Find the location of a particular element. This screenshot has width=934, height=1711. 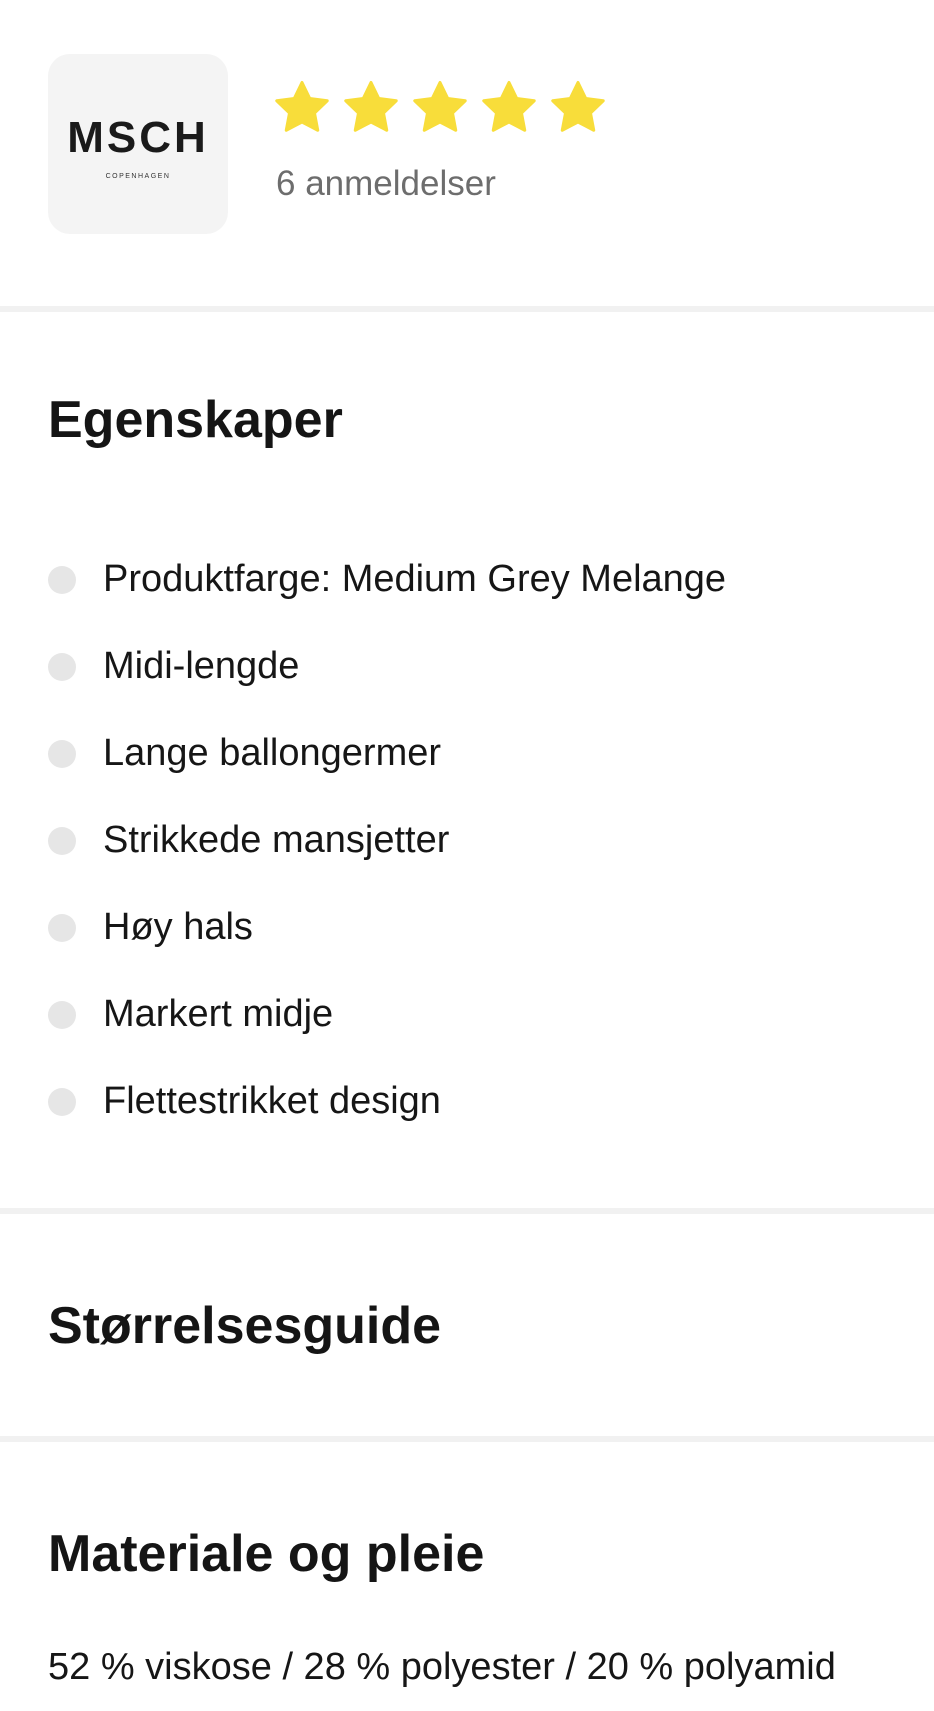

property-item-text: Produktfarge: Medium Grey Melange is located at coordinates (415, 579).